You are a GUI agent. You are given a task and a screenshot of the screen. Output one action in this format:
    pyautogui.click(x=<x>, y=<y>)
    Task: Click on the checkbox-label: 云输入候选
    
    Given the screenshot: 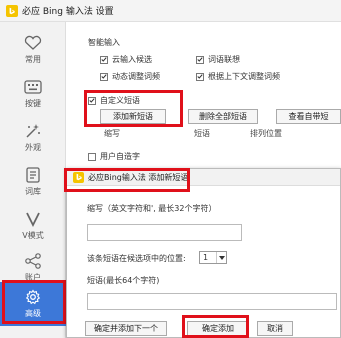 What is the action you would take?
    pyautogui.click(x=132, y=59)
    